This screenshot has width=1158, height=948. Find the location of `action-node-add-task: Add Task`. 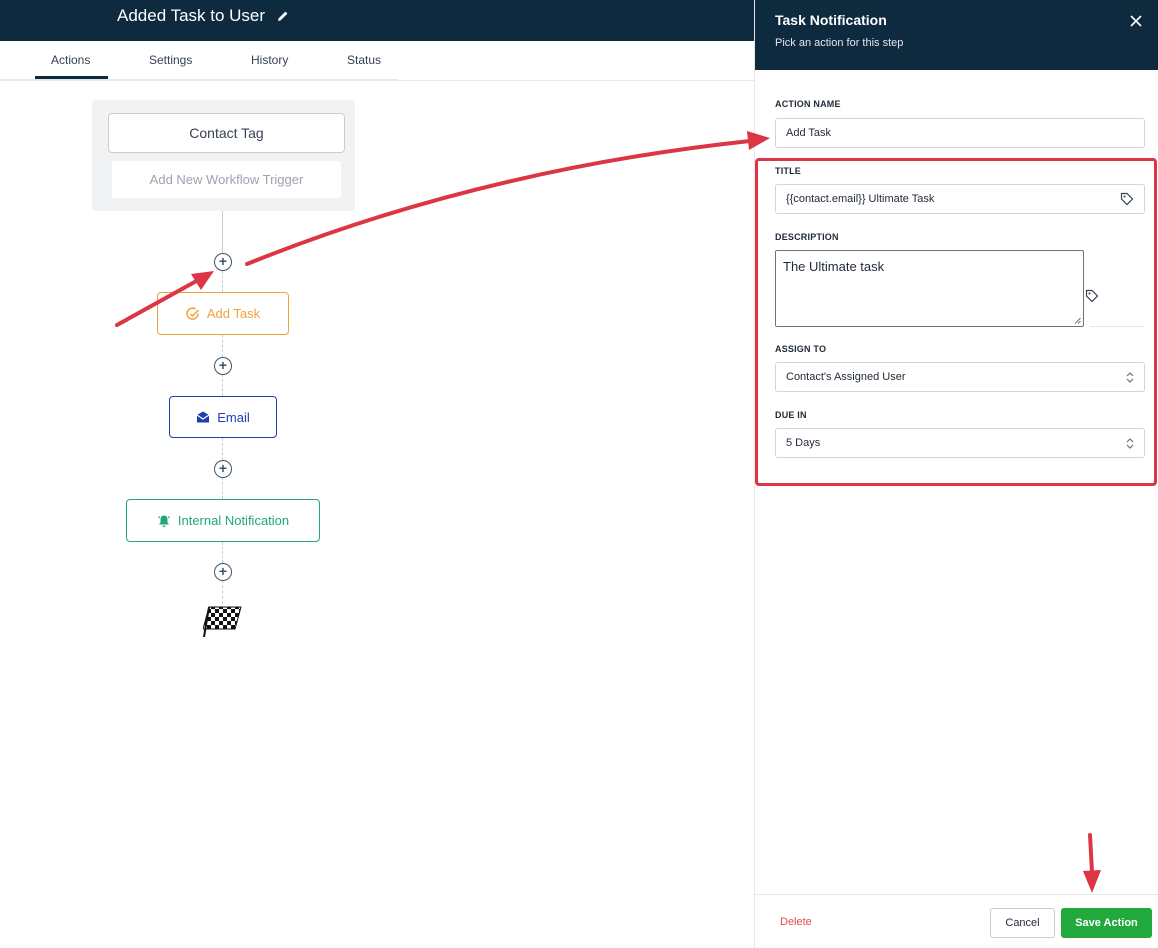

action-node-add-task: Add Task is located at coordinates (223, 313).